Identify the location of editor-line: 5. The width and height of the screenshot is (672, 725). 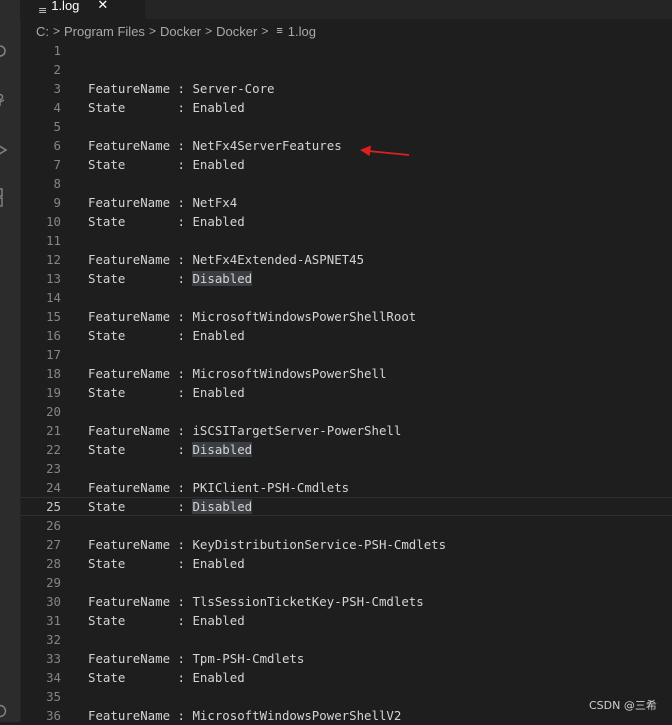
(346, 126).